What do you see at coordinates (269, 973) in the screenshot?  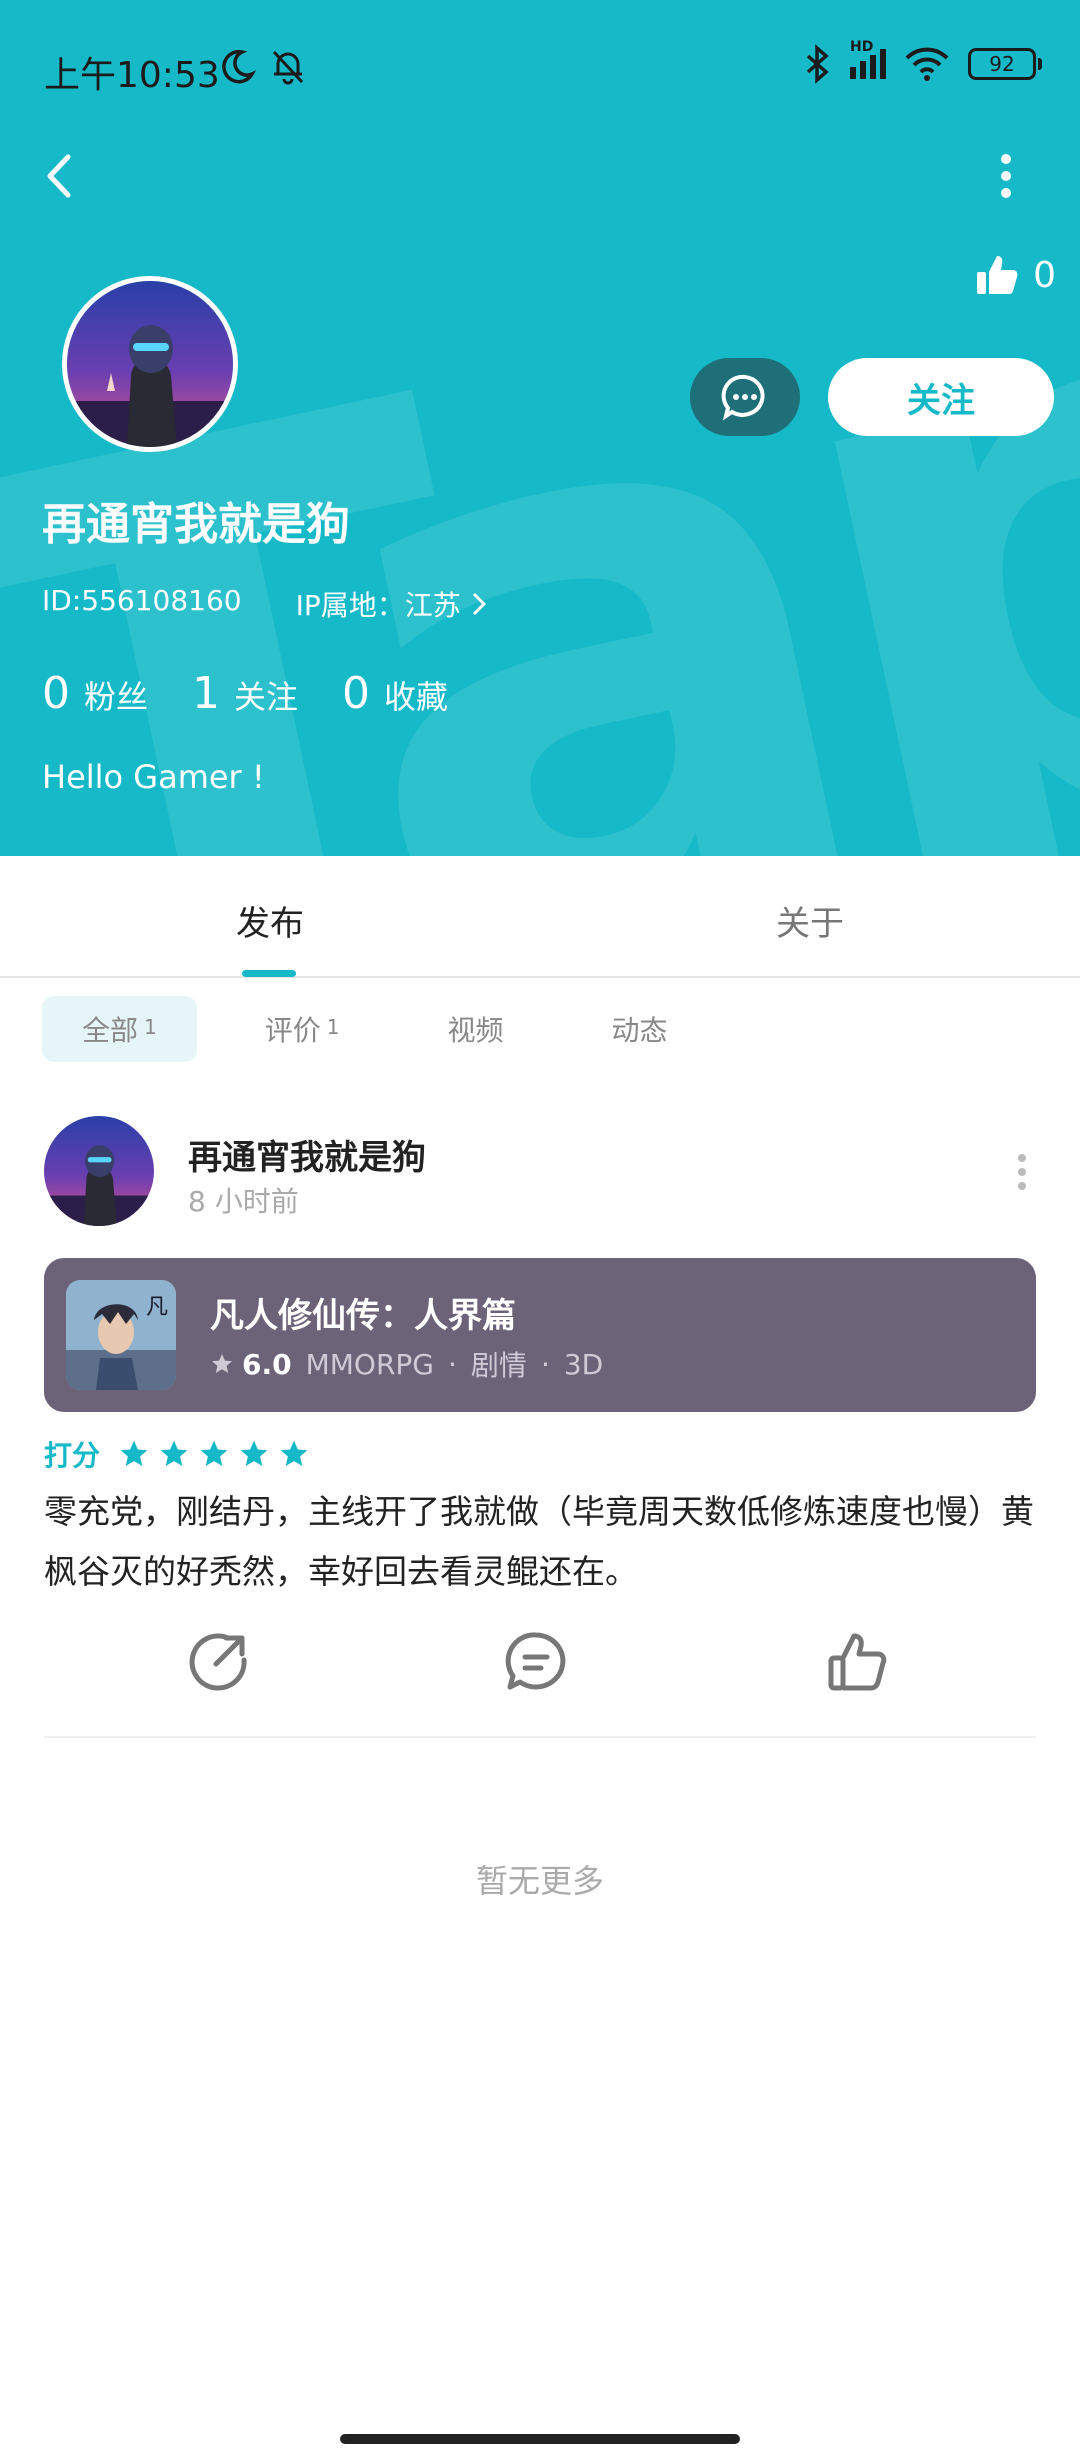 I see `active-tab-indicator` at bounding box center [269, 973].